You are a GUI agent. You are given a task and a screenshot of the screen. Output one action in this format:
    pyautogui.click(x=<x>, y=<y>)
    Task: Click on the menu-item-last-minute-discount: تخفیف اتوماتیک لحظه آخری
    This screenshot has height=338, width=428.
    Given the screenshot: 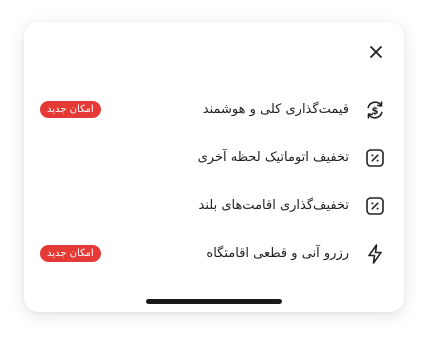 What is the action you would take?
    pyautogui.click(x=214, y=158)
    